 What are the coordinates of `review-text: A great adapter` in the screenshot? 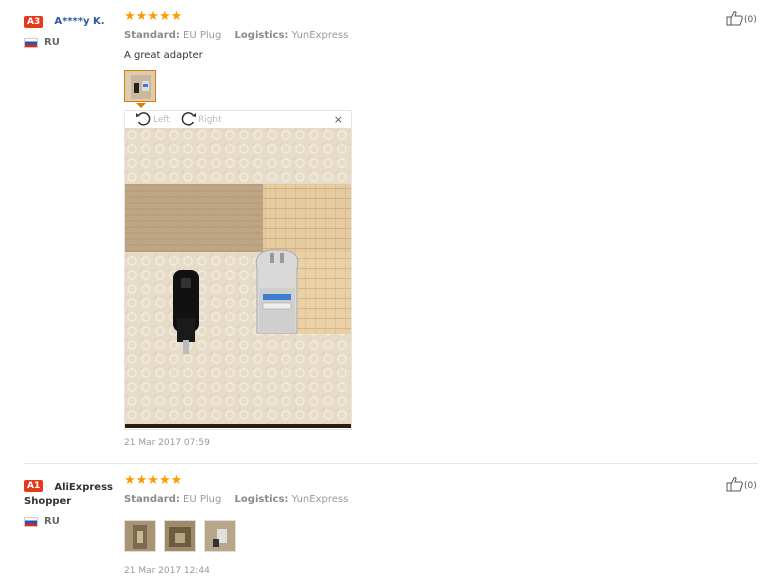 It's located at (163, 55).